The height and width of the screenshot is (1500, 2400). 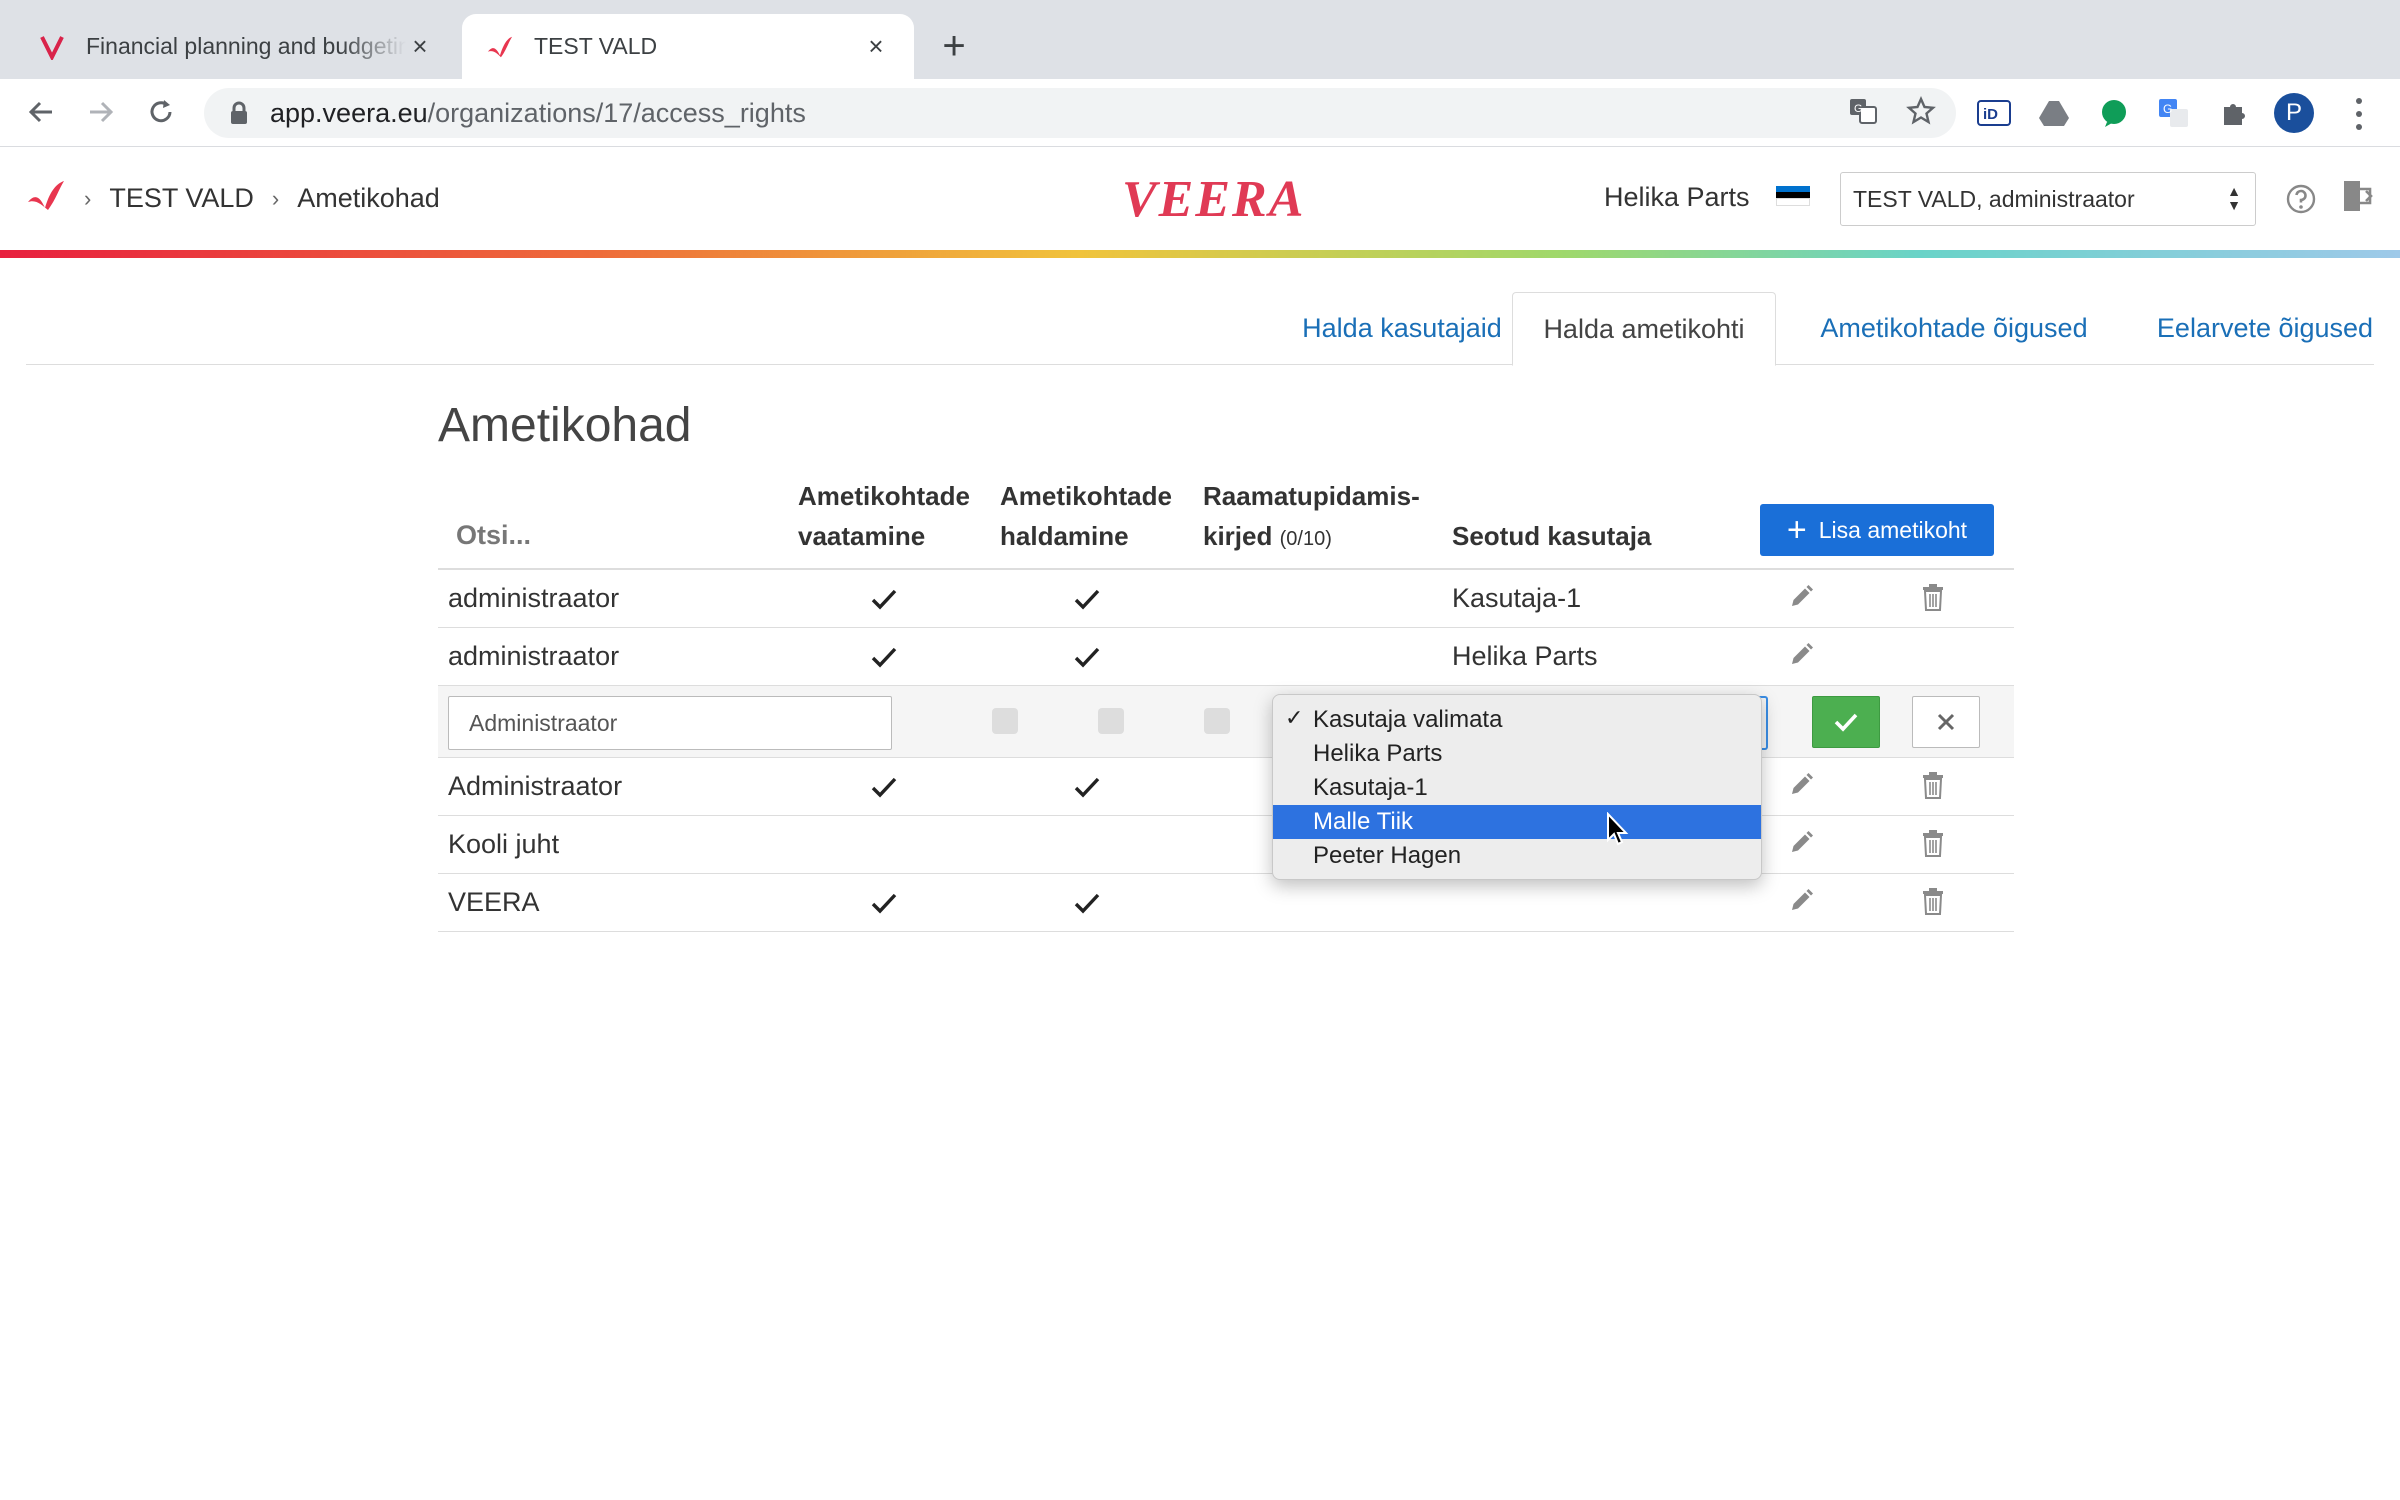 What do you see at coordinates (670, 723) in the screenshot?
I see `position-name-input: Administraator` at bounding box center [670, 723].